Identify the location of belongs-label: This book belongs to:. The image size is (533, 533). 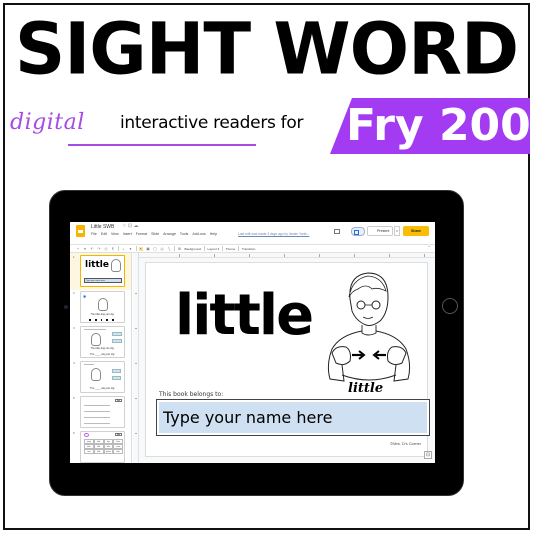
(191, 394).